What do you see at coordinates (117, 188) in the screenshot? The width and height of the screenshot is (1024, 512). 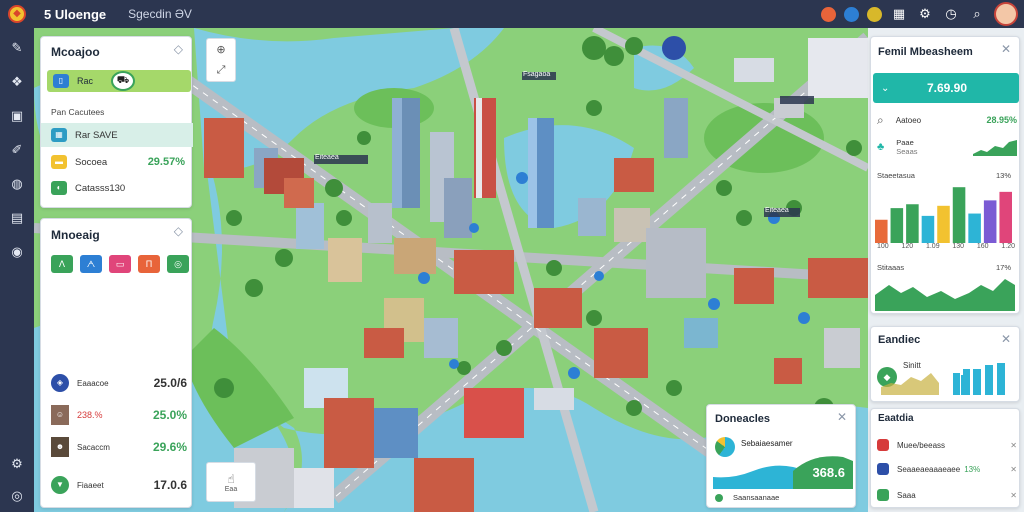 I see `list-item: ◐ Catasss130` at bounding box center [117, 188].